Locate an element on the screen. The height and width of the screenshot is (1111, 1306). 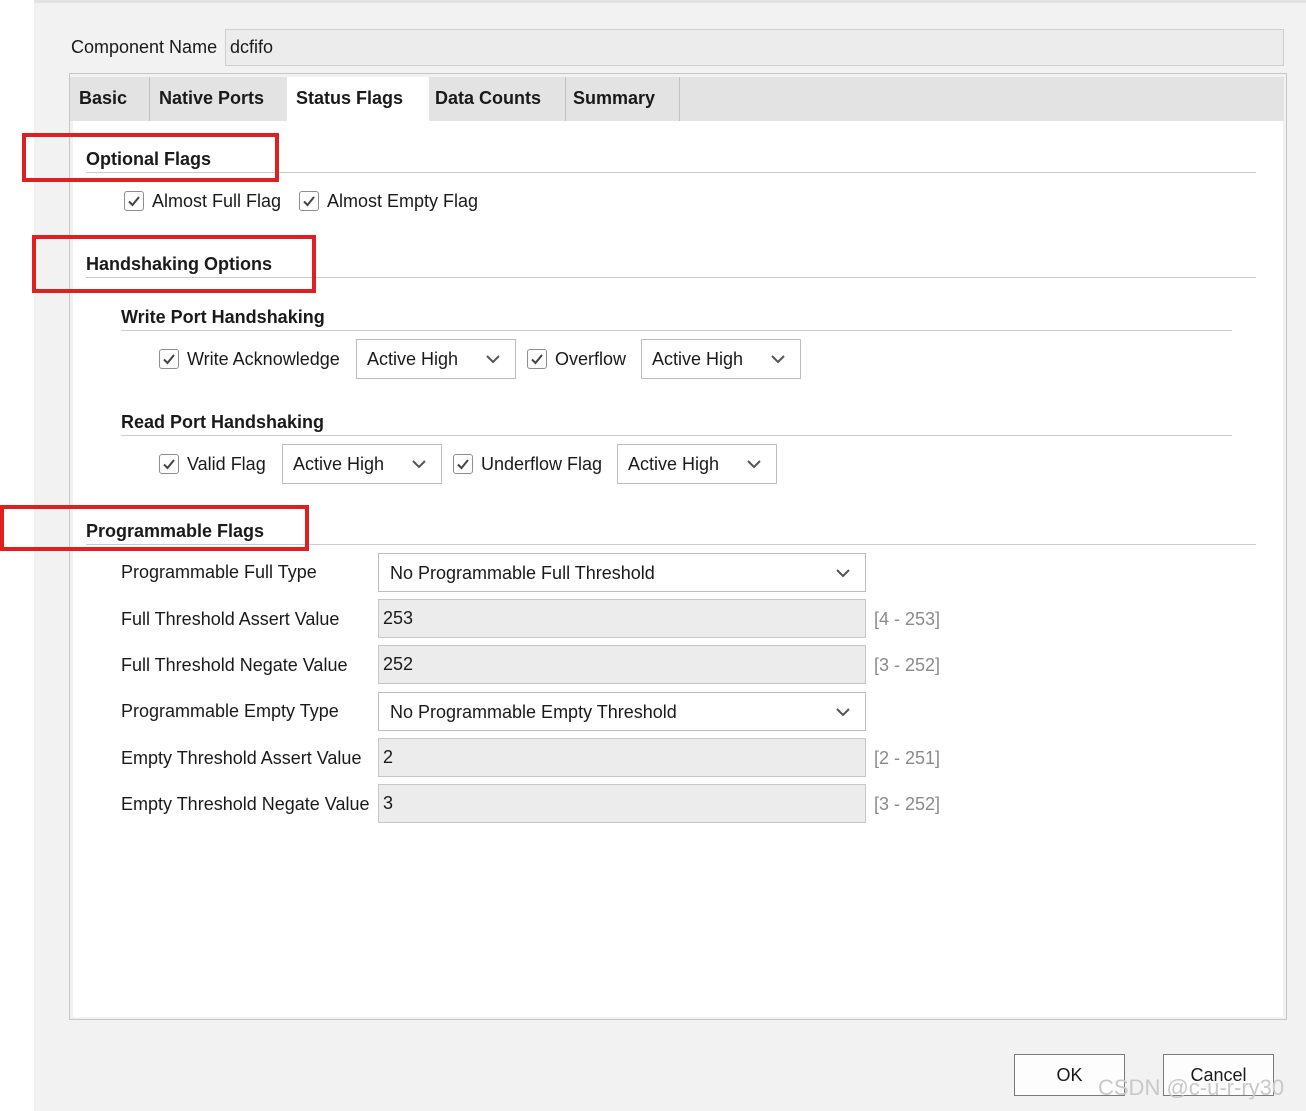
full-assert-range: [4 - 253] is located at coordinates (907, 619).